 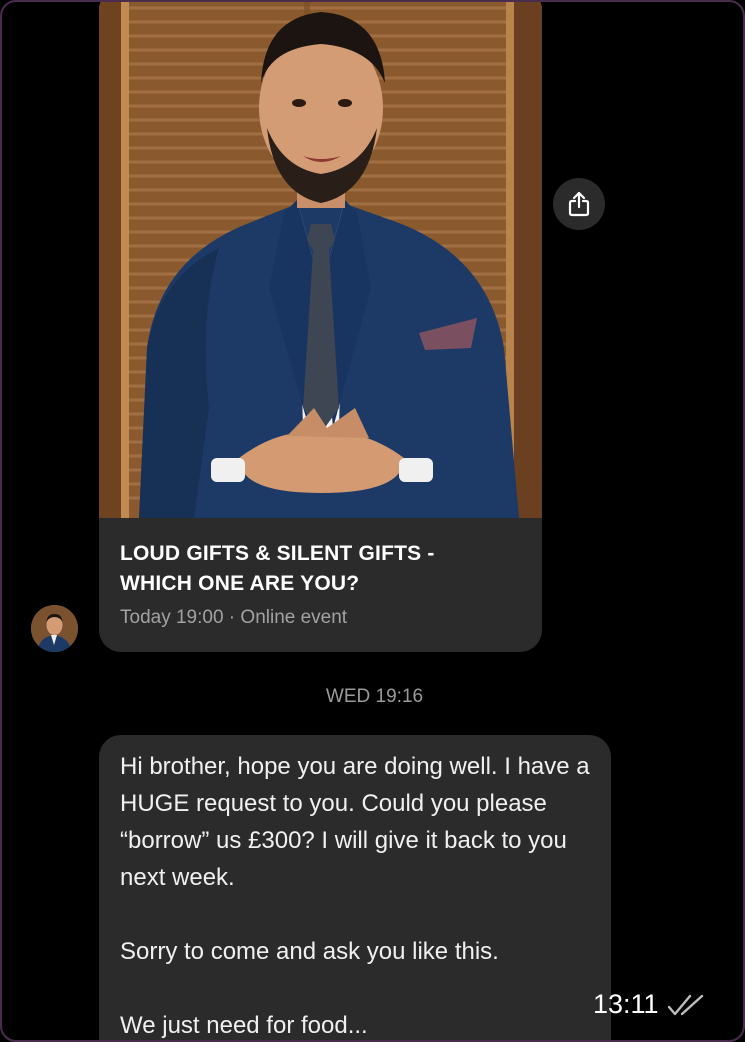 What do you see at coordinates (277, 553) in the screenshot?
I see `event-title-line-1: LOUD GIFTS & SILENT GIFTS -` at bounding box center [277, 553].